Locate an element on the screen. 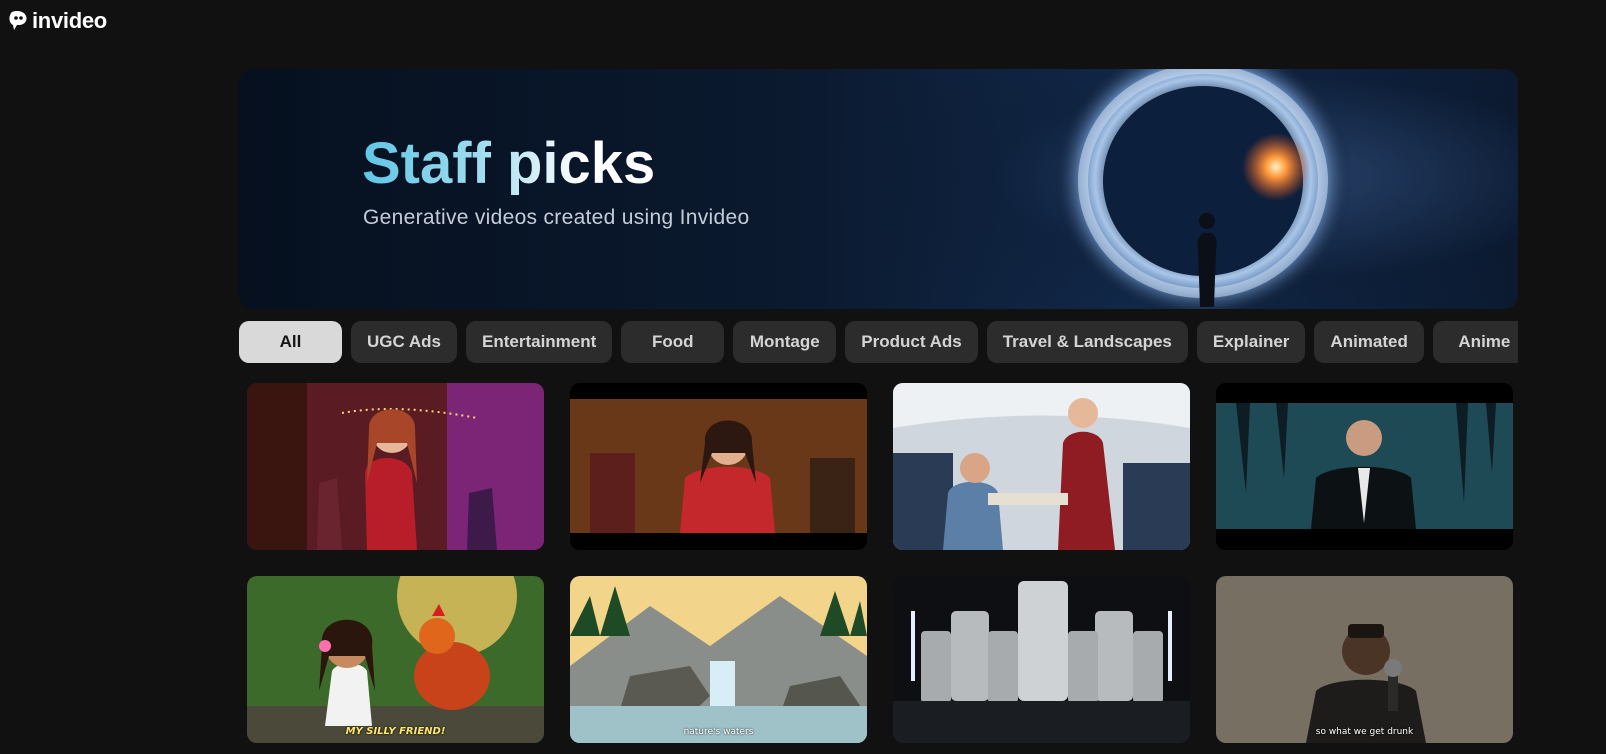 This screenshot has width=1606, height=754. man-in-suit-knives-thumbnail is located at coordinates (1364, 466).